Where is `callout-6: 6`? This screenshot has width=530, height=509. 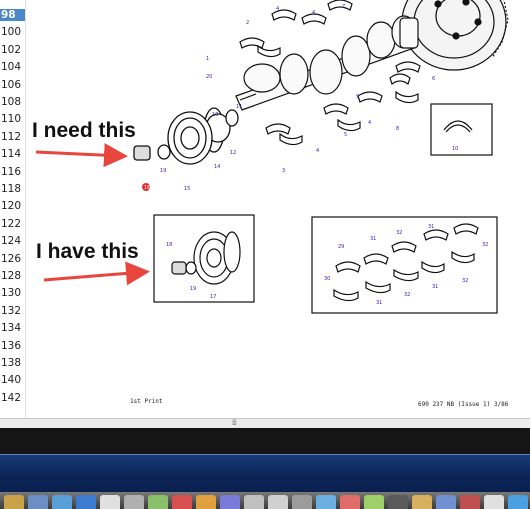 callout-6: 6 is located at coordinates (433, 79).